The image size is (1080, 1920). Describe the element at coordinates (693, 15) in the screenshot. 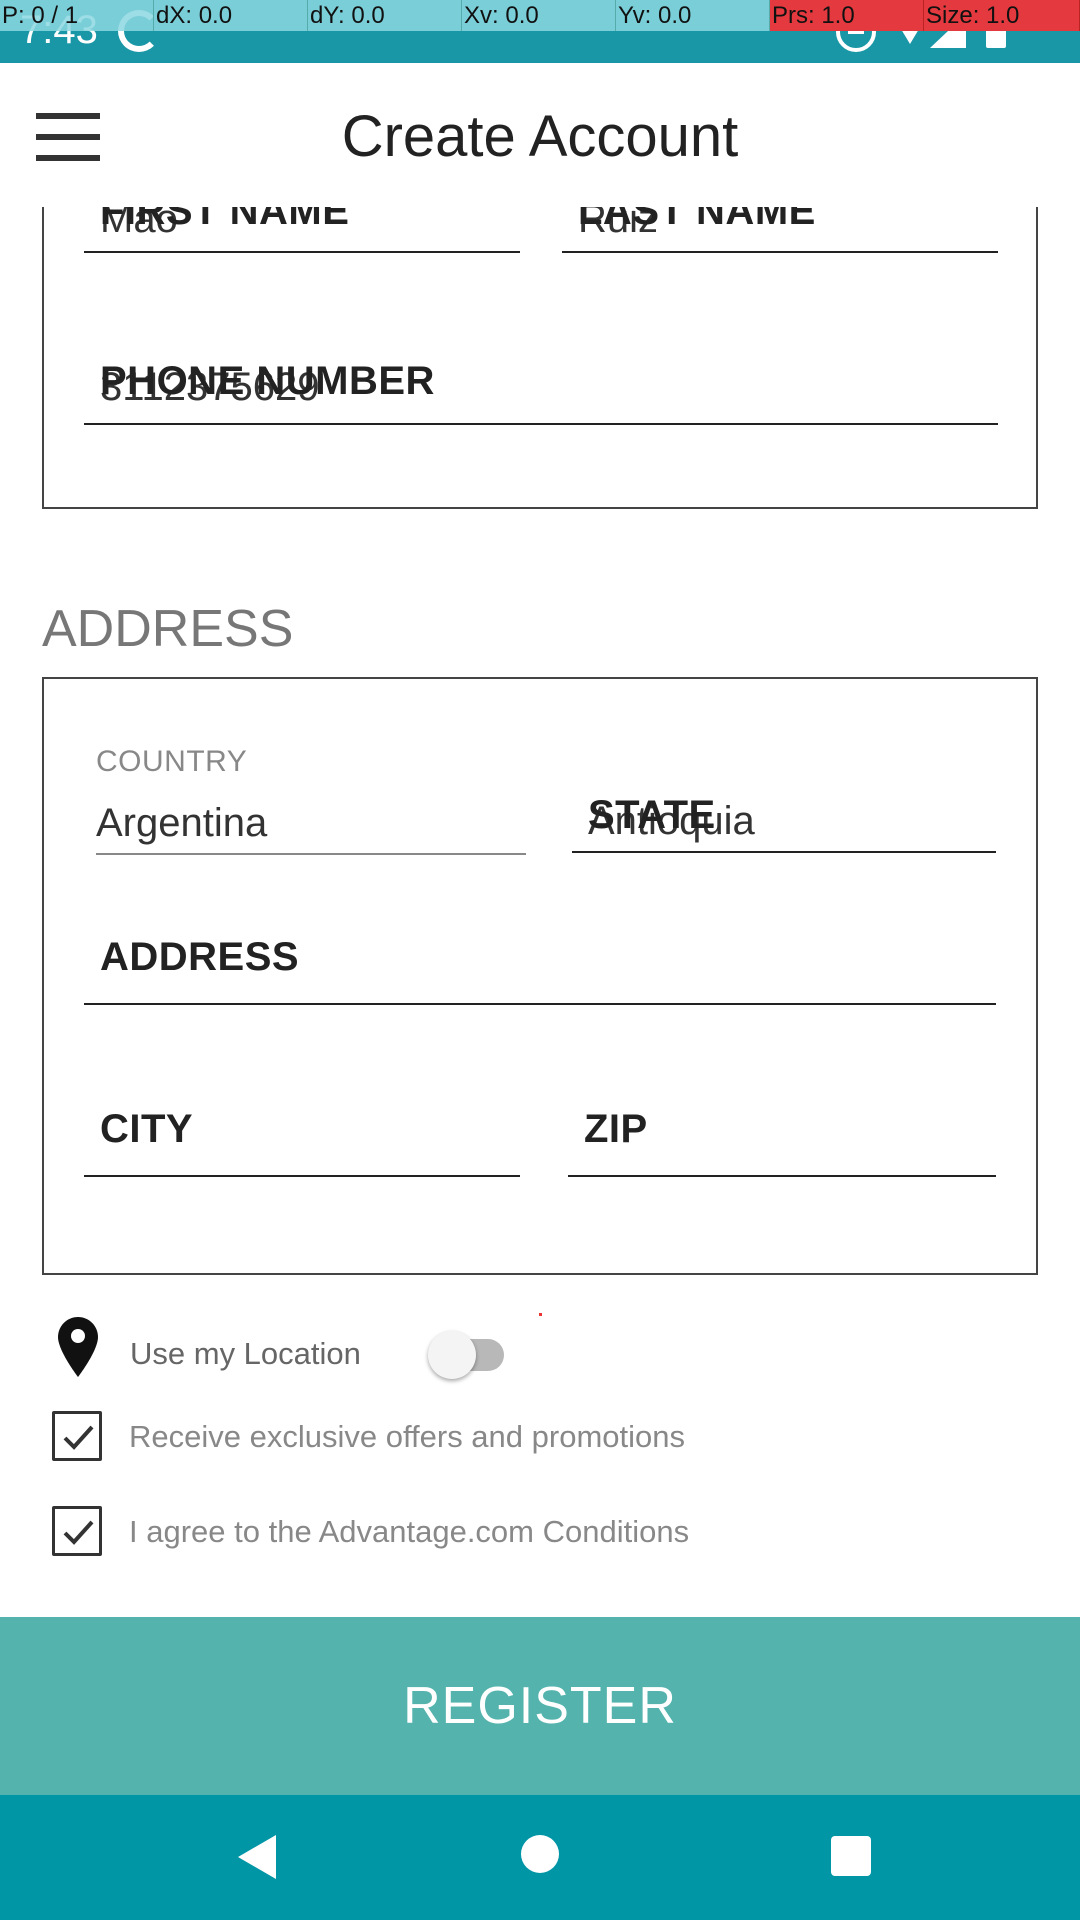

I see `debug-yv: Yv: 0.0` at that location.